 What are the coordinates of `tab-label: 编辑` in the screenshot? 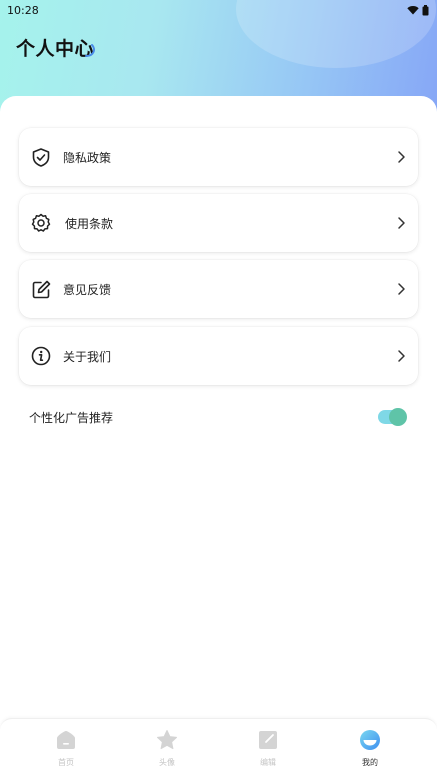 It's located at (268, 762).